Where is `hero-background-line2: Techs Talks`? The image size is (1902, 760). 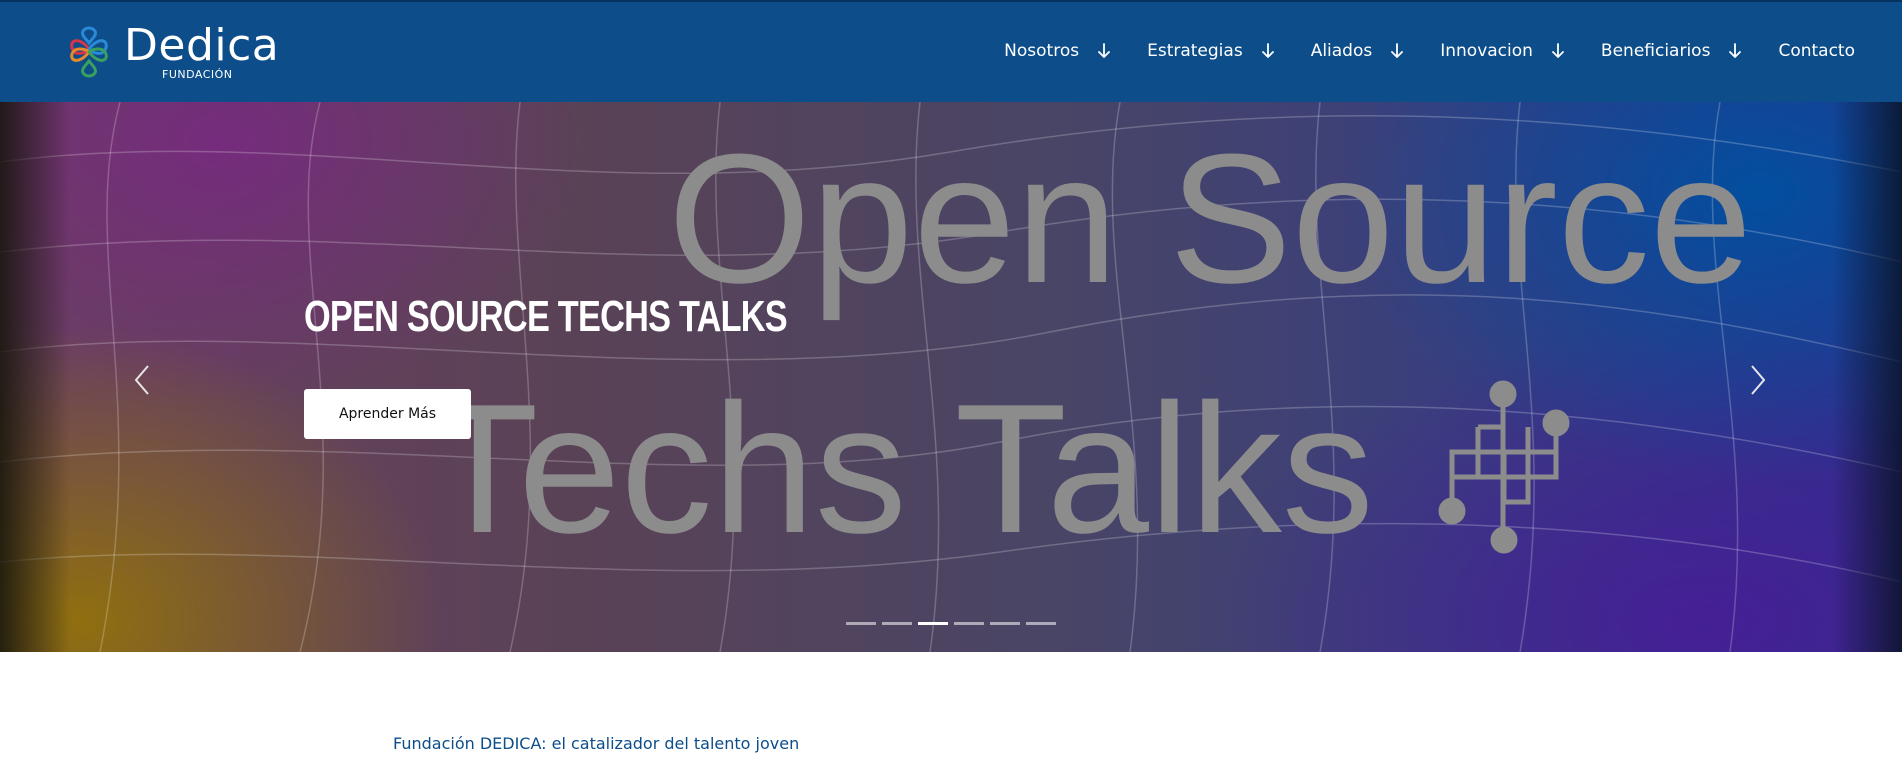
hero-background-line2: Techs Talks is located at coordinates (900, 468).